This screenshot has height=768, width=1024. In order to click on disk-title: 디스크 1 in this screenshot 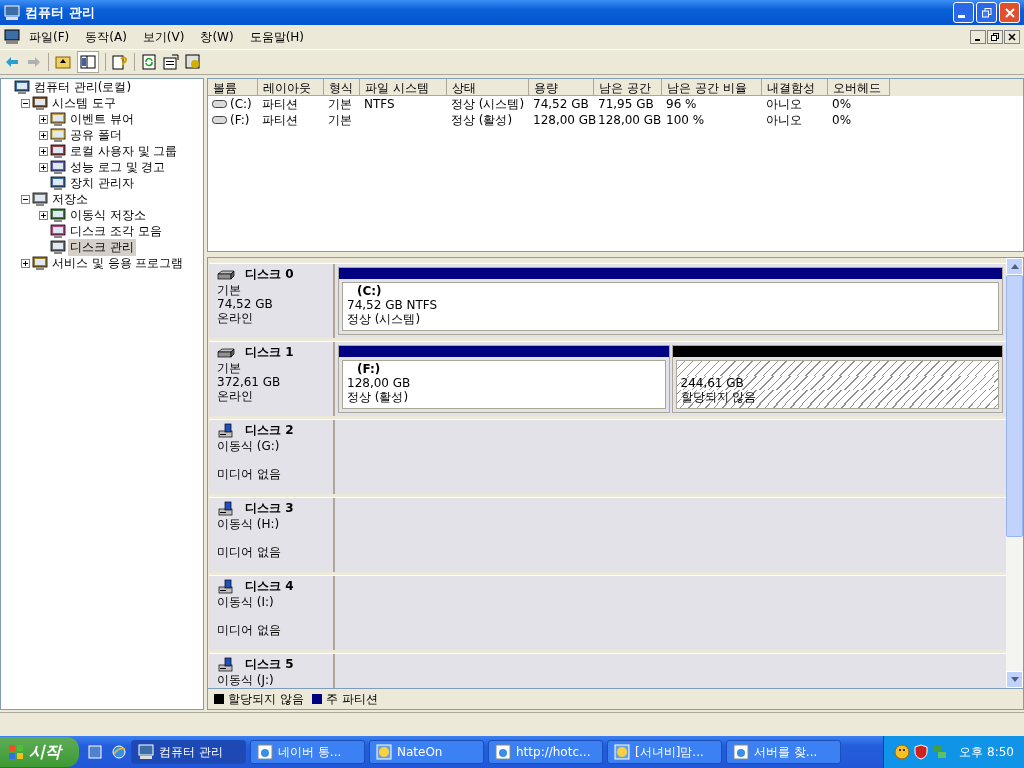, I will do `click(269, 352)`.